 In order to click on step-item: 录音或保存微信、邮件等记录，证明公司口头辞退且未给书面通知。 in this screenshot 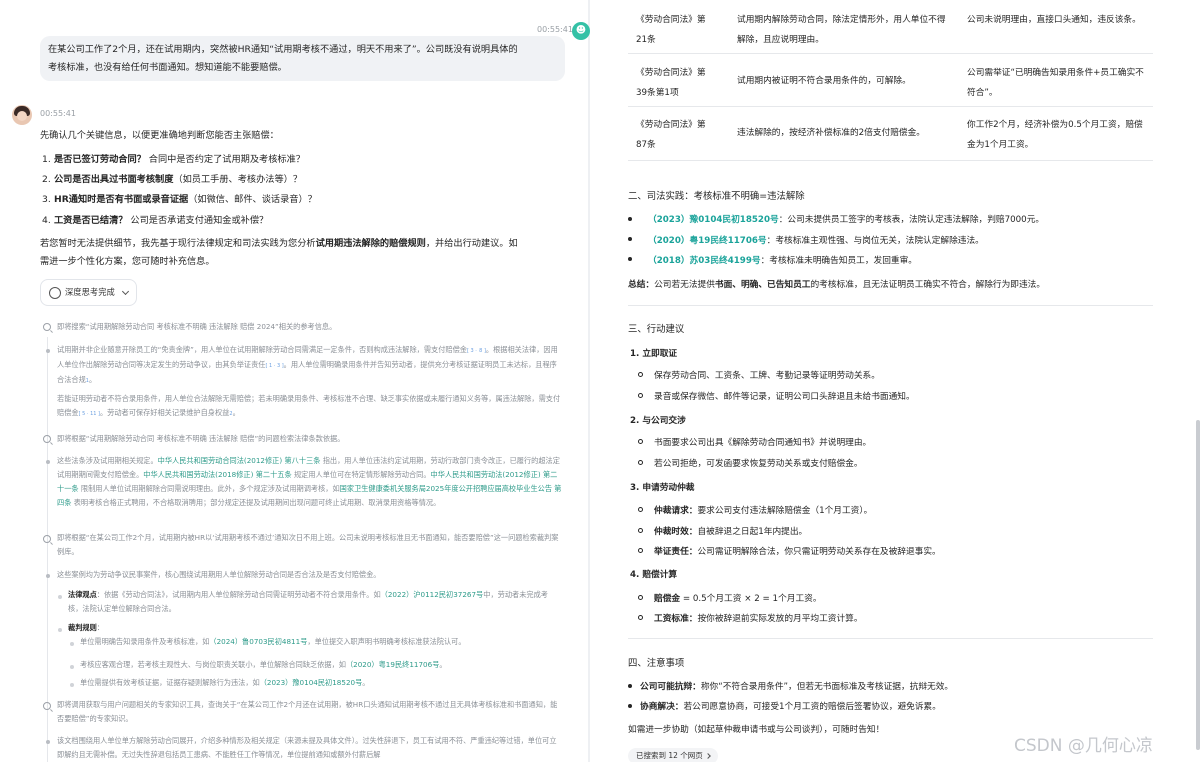, I will do `click(784, 397)`.